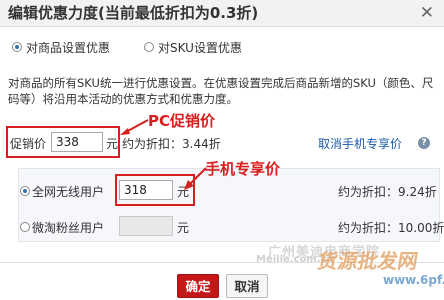 This screenshot has width=444, height=300. What do you see at coordinates (243, 169) in the screenshot?
I see `annotation-mobile-price: 手机专享价` at bounding box center [243, 169].